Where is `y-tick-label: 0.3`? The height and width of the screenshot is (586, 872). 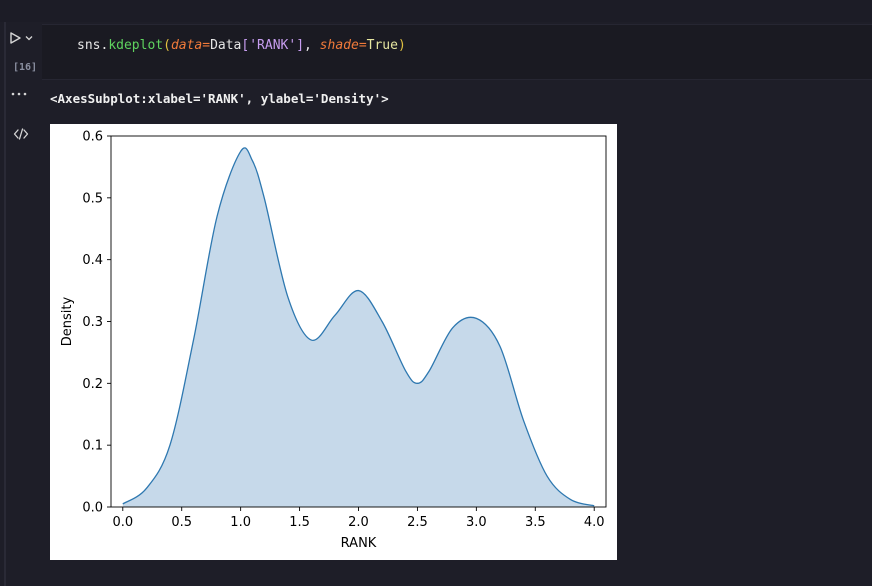 y-tick-label: 0.3 is located at coordinates (92, 322).